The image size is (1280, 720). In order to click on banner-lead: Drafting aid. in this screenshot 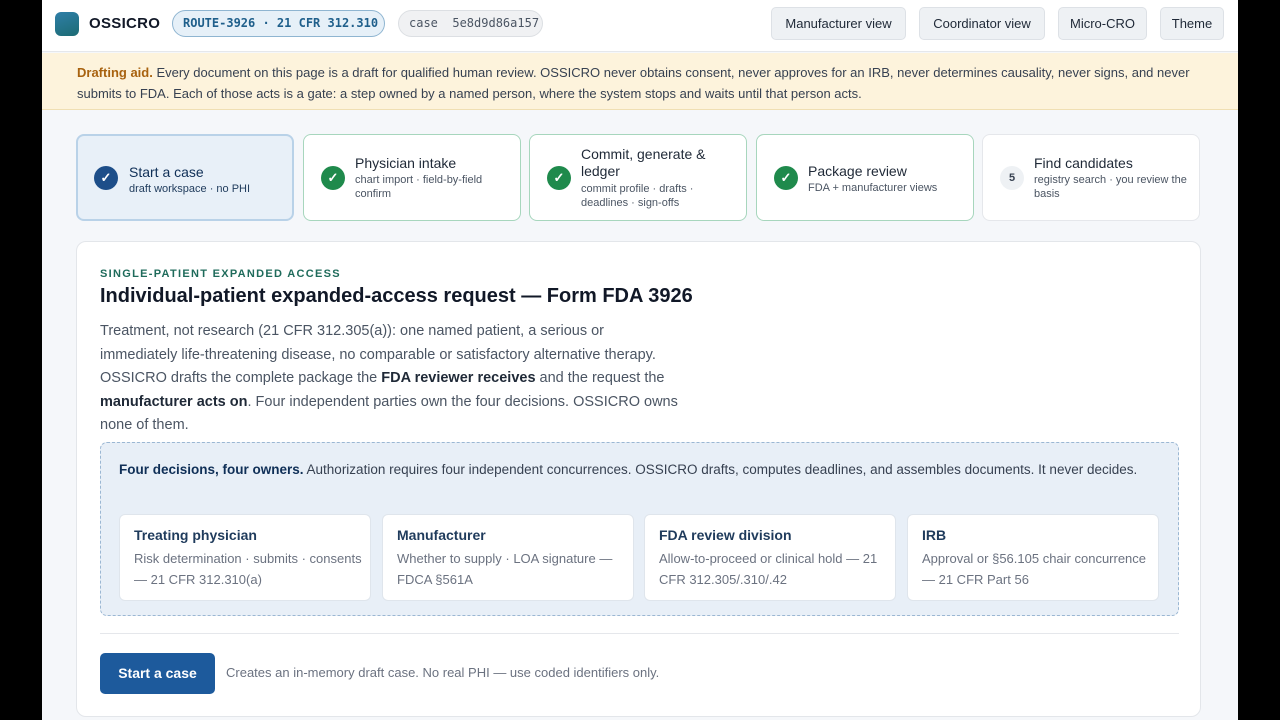, I will do `click(115, 72)`.